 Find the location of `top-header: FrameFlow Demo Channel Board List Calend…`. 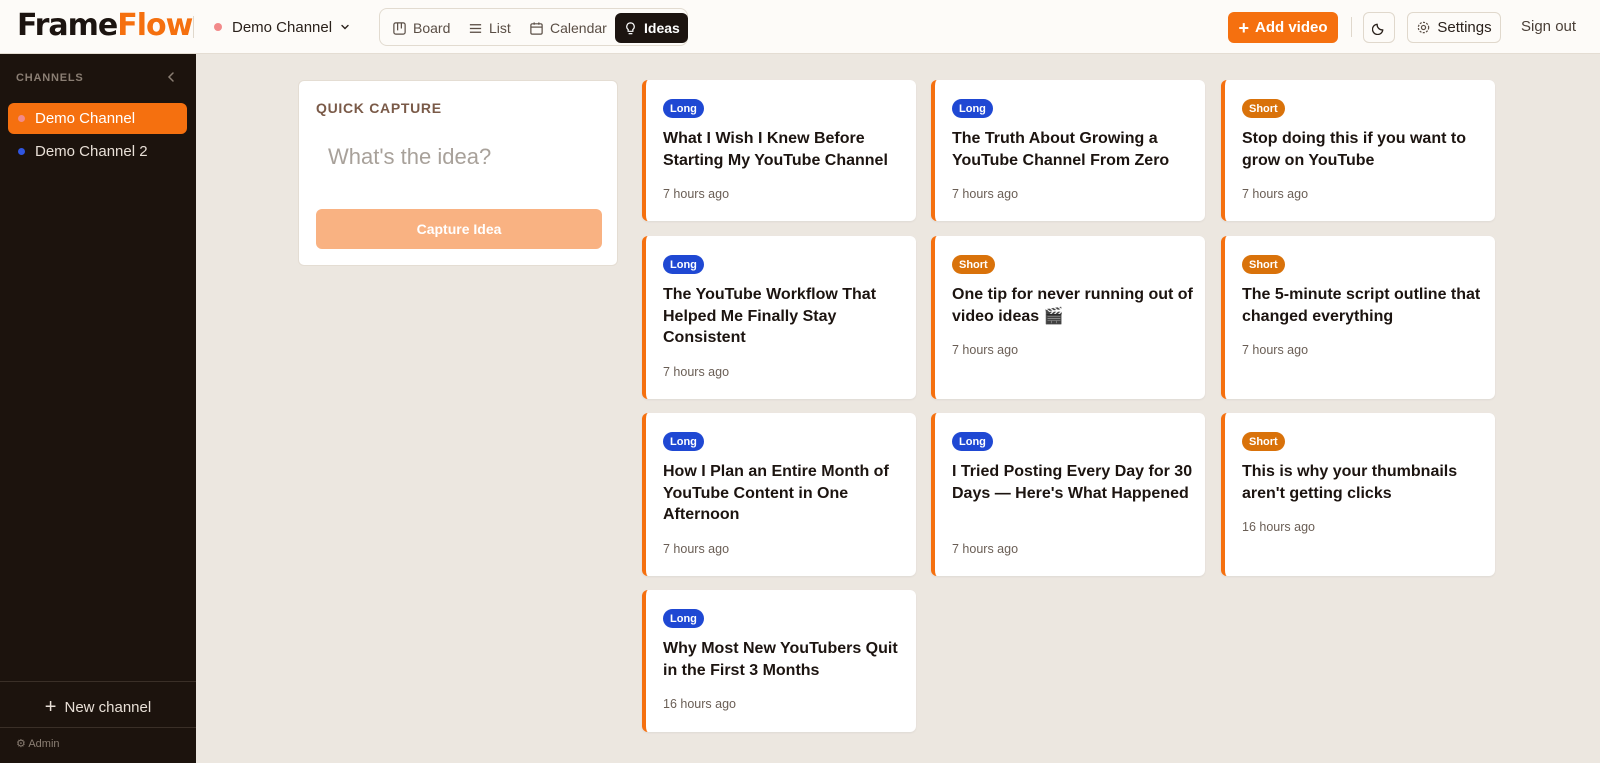

top-header: FrameFlow Demo Channel Board List Calend… is located at coordinates (800, 27).